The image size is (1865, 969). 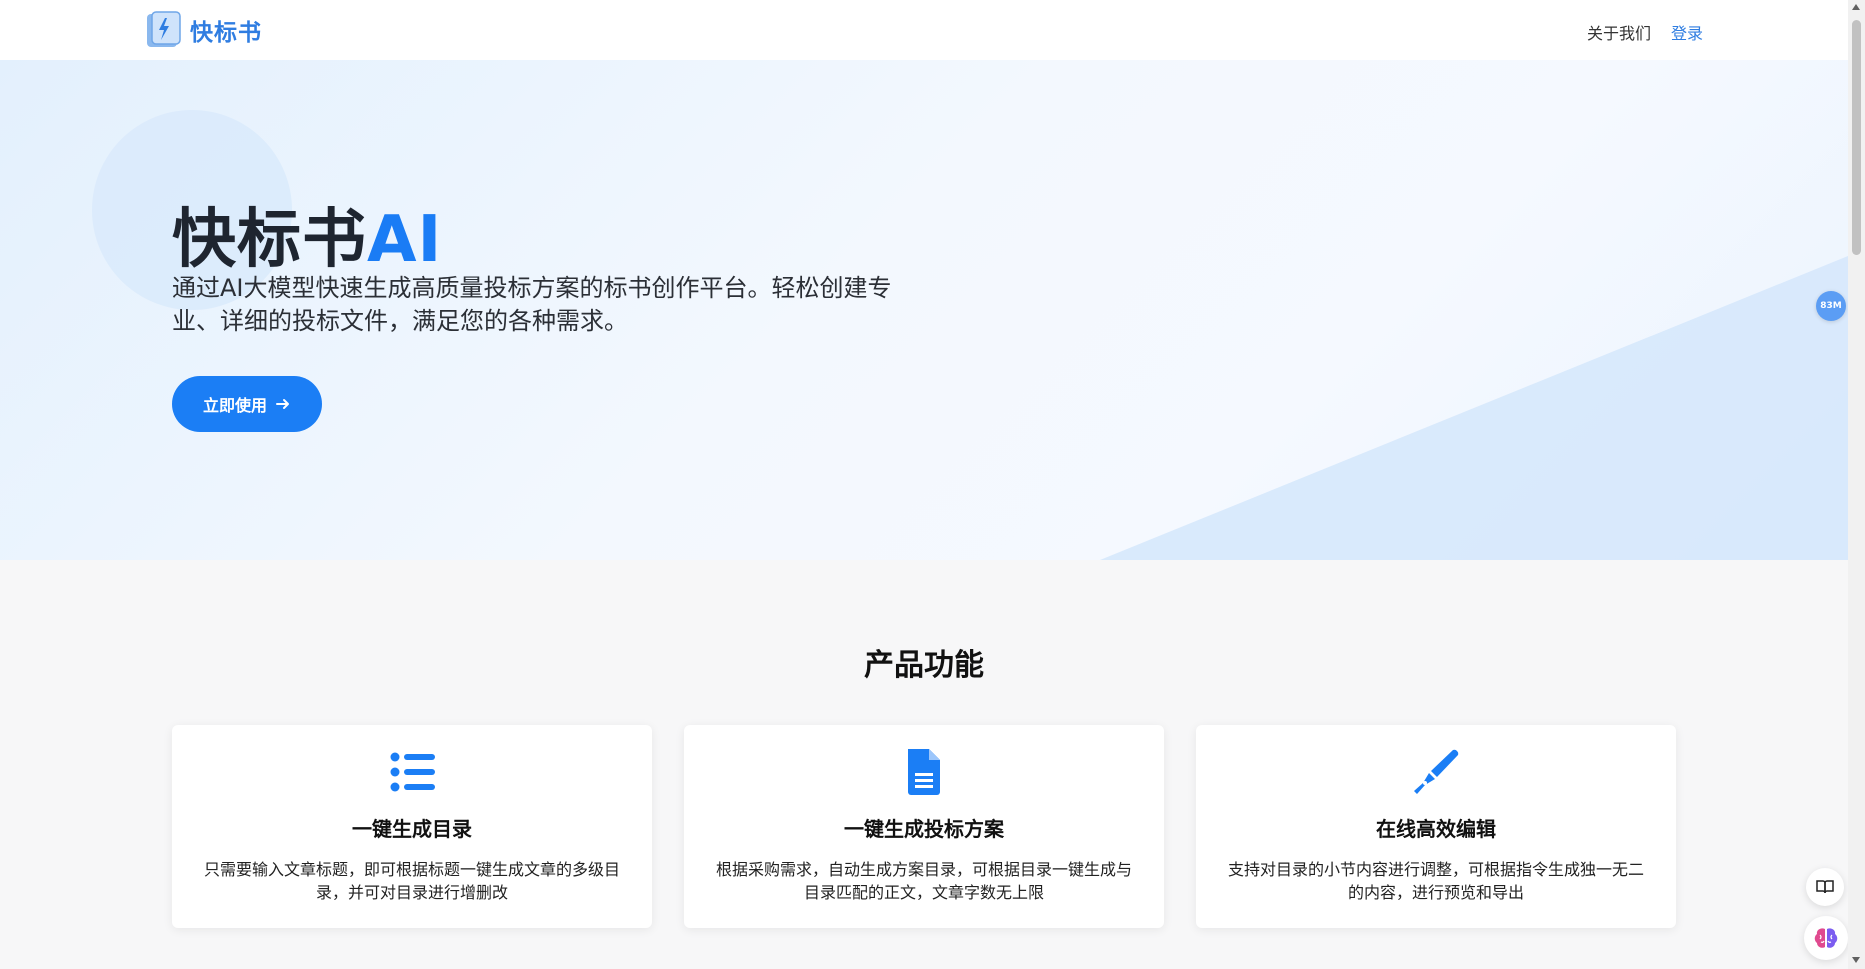 What do you see at coordinates (226, 33) in the screenshot?
I see `brand-name: 快标书` at bounding box center [226, 33].